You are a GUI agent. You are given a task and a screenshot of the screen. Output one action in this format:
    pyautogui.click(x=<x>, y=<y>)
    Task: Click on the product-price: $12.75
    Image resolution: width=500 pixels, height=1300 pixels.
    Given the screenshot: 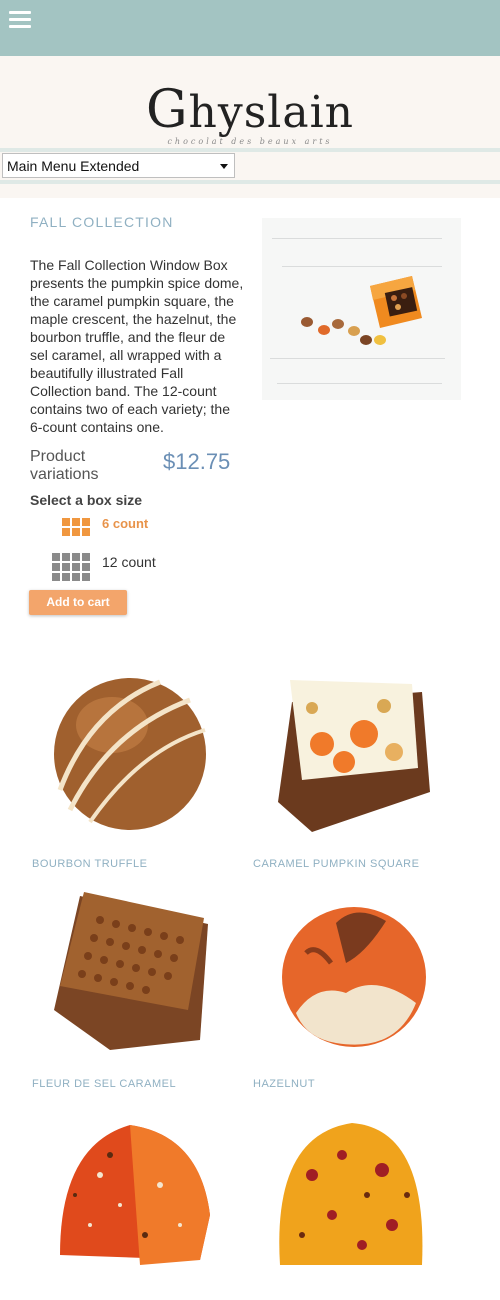 What is the action you would take?
    pyautogui.click(x=197, y=461)
    